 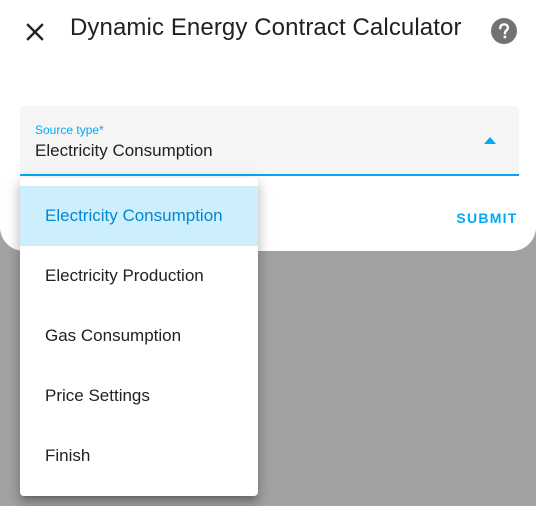 What do you see at coordinates (139, 276) in the screenshot?
I see `menu-item-electricity-production: Electricity Production` at bounding box center [139, 276].